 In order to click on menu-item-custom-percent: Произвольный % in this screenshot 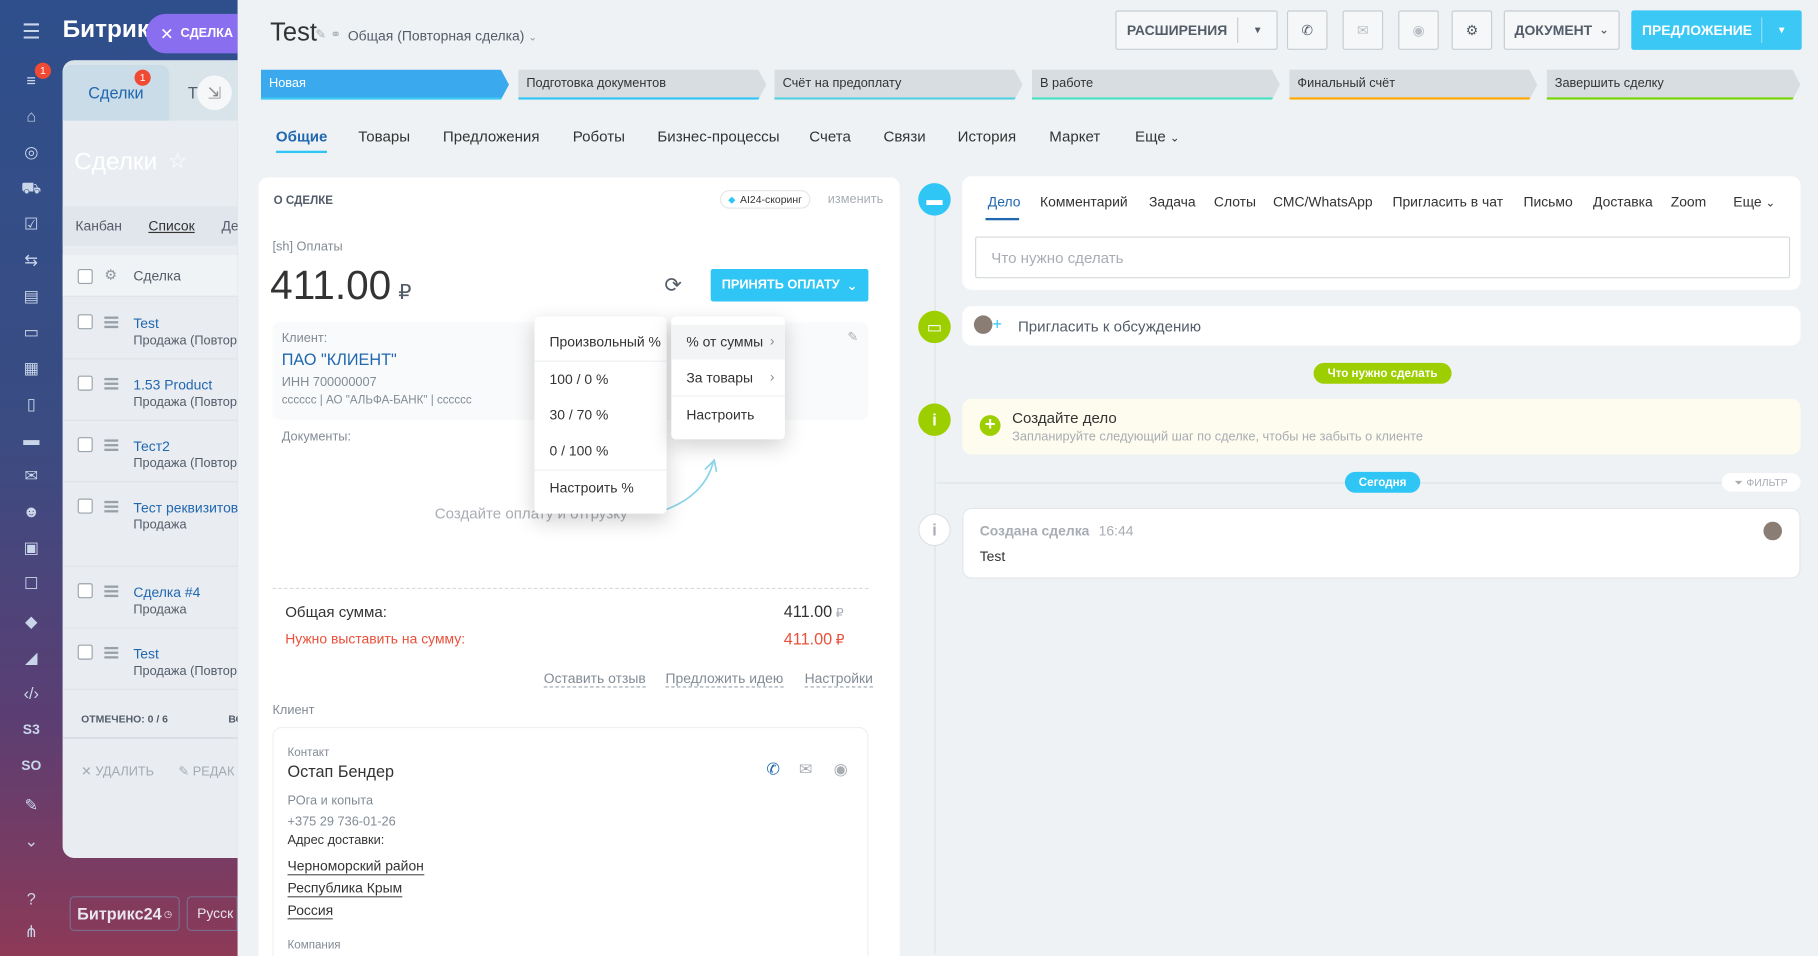, I will do `click(600, 342)`.